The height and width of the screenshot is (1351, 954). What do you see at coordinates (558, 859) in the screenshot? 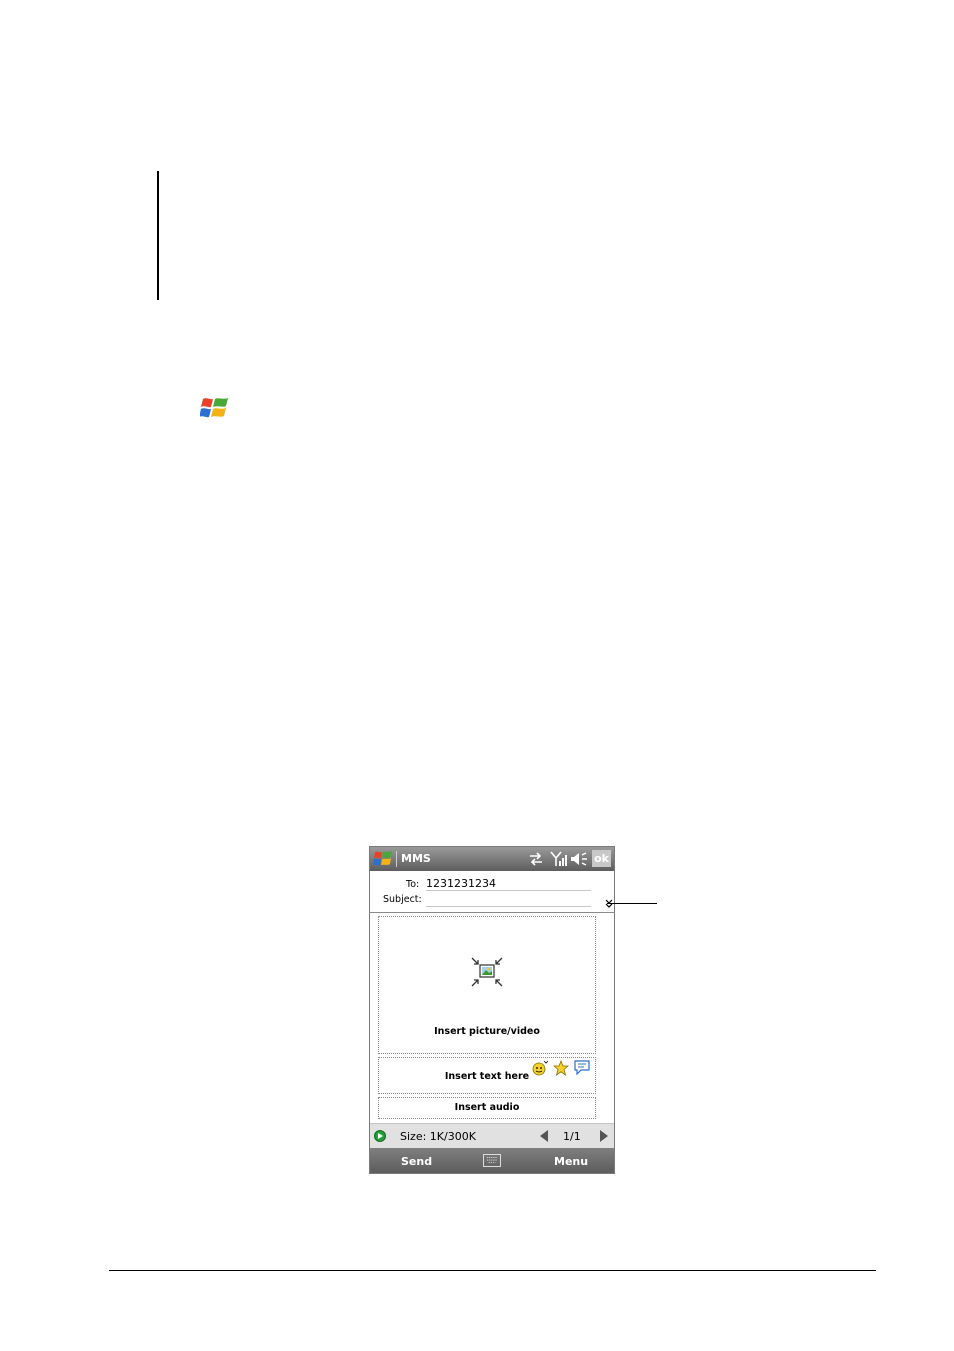
I see `signal-icon` at bounding box center [558, 859].